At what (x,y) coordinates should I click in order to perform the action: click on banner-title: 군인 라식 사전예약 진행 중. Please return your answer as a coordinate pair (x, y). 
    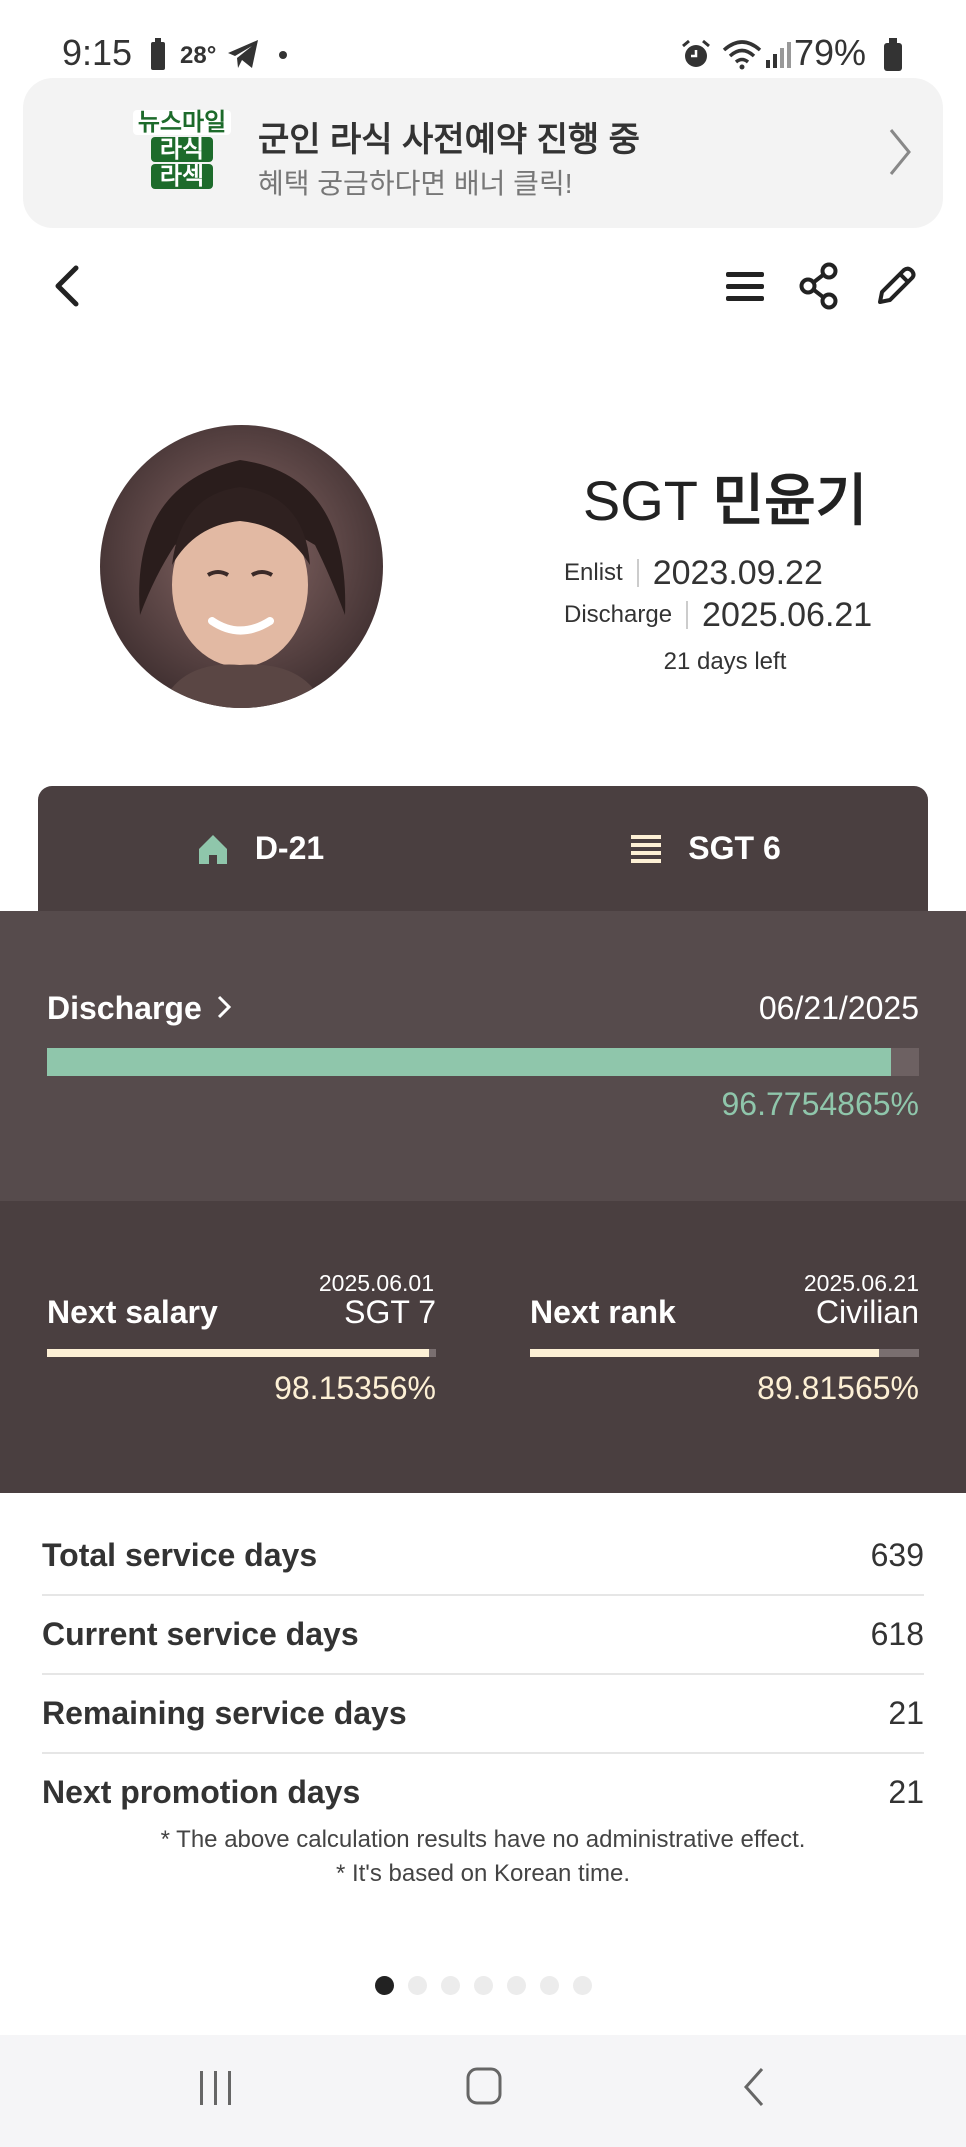
    Looking at the image, I should click on (449, 140).